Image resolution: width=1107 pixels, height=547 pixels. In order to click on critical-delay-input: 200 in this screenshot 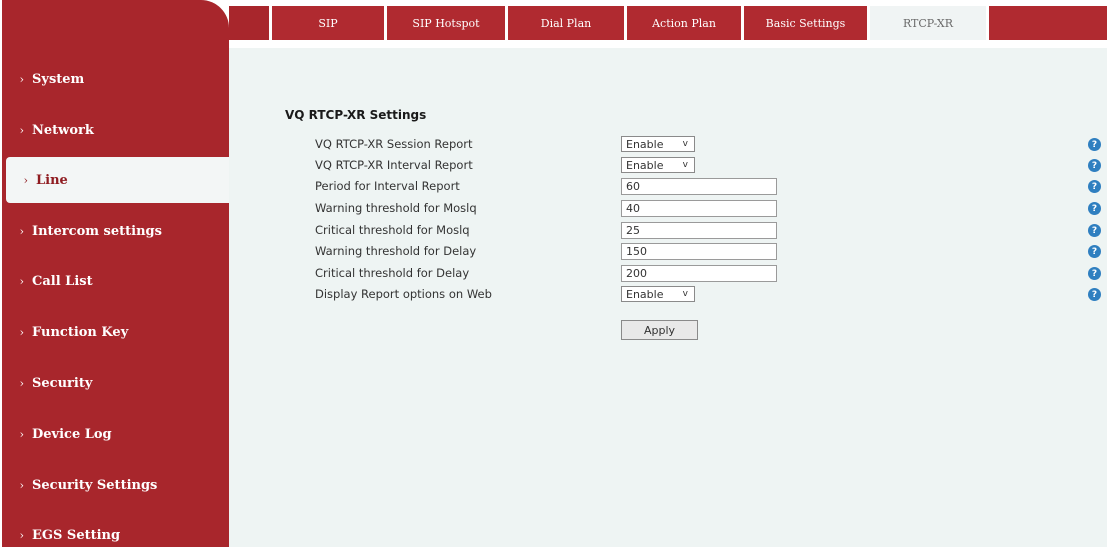, I will do `click(699, 273)`.